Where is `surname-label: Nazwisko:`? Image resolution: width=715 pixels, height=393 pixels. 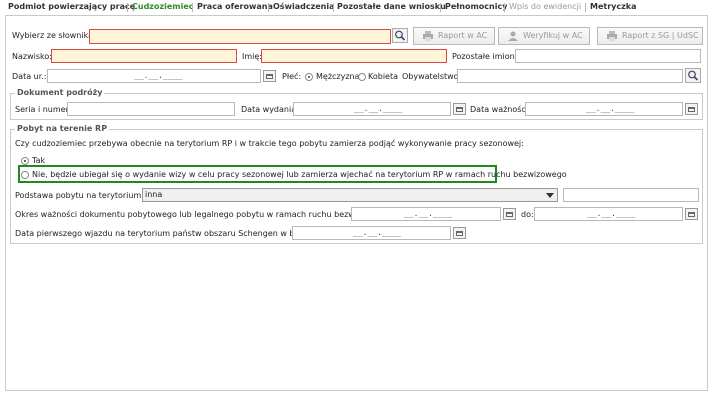 surname-label: Nazwisko: is located at coordinates (32, 56).